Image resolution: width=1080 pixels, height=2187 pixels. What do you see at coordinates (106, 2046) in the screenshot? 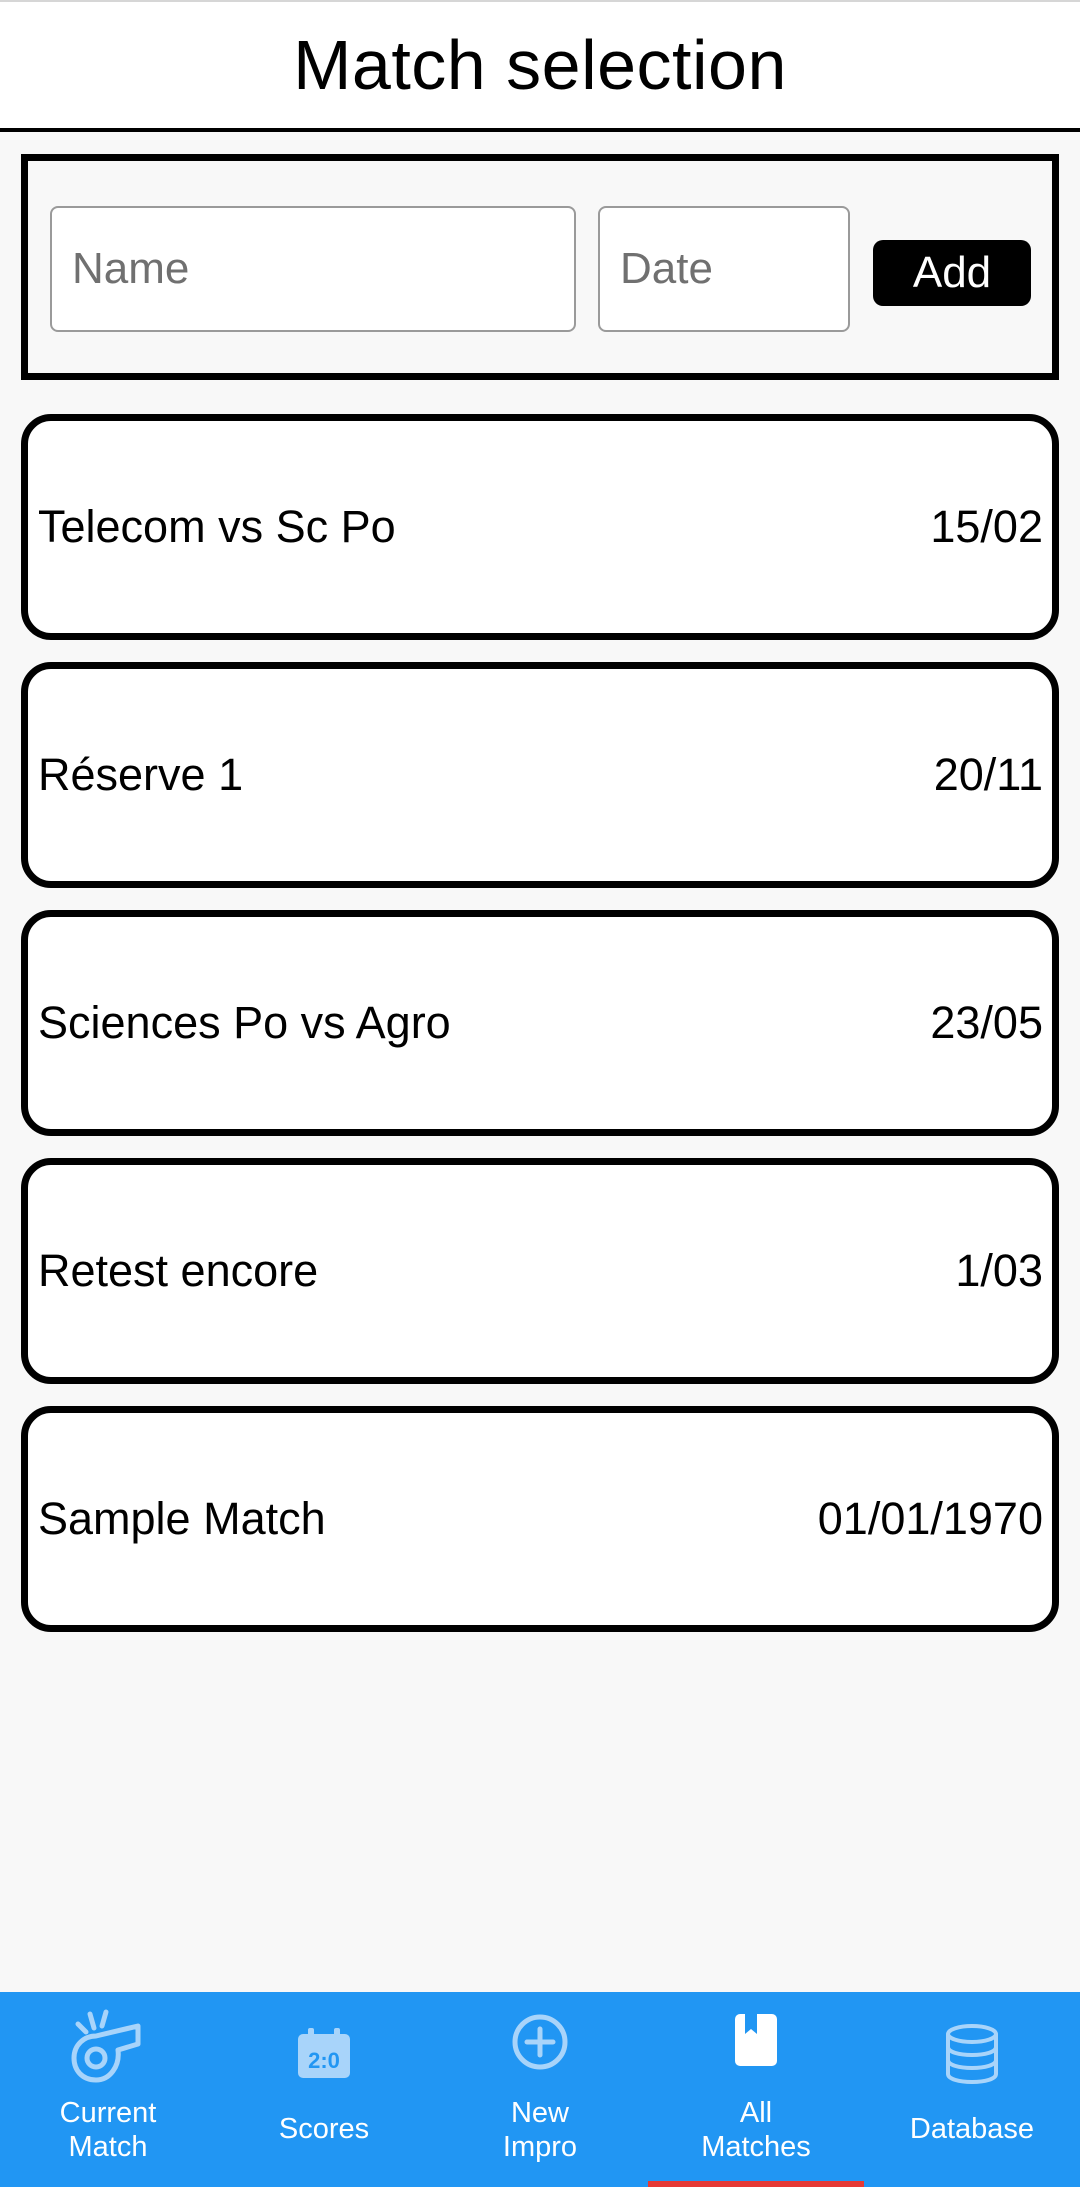
I see `whistle-icon` at bounding box center [106, 2046].